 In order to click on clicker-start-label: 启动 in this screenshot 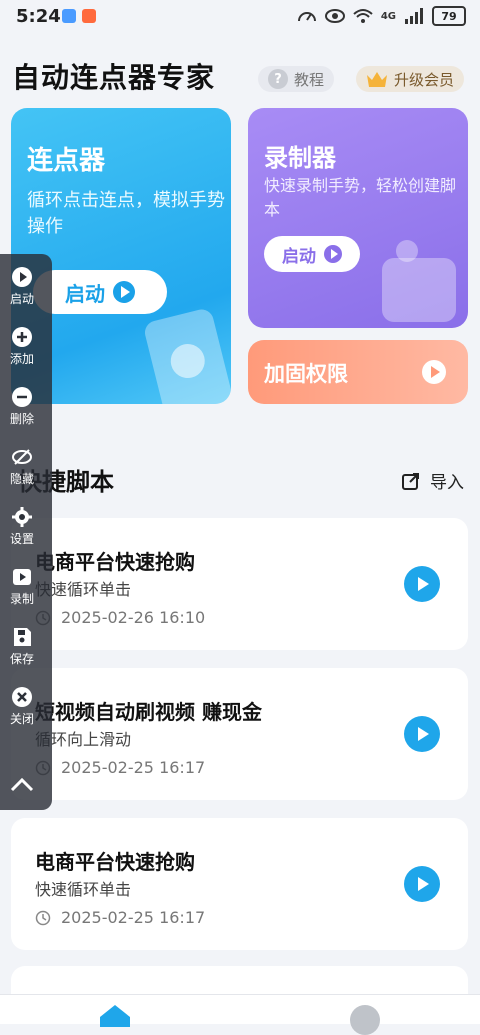, I will do `click(85, 293)`.